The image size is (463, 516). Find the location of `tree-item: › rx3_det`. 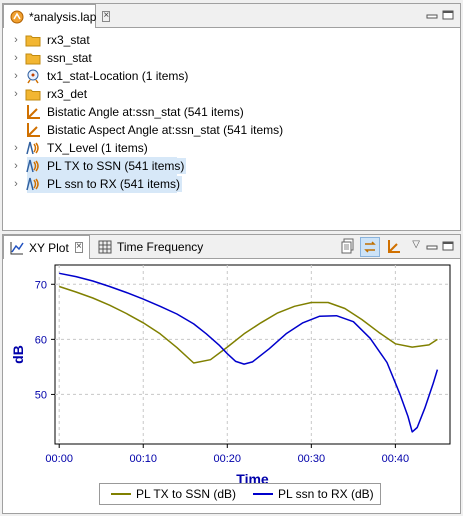

tree-item: › rx3_det is located at coordinates (231, 94).